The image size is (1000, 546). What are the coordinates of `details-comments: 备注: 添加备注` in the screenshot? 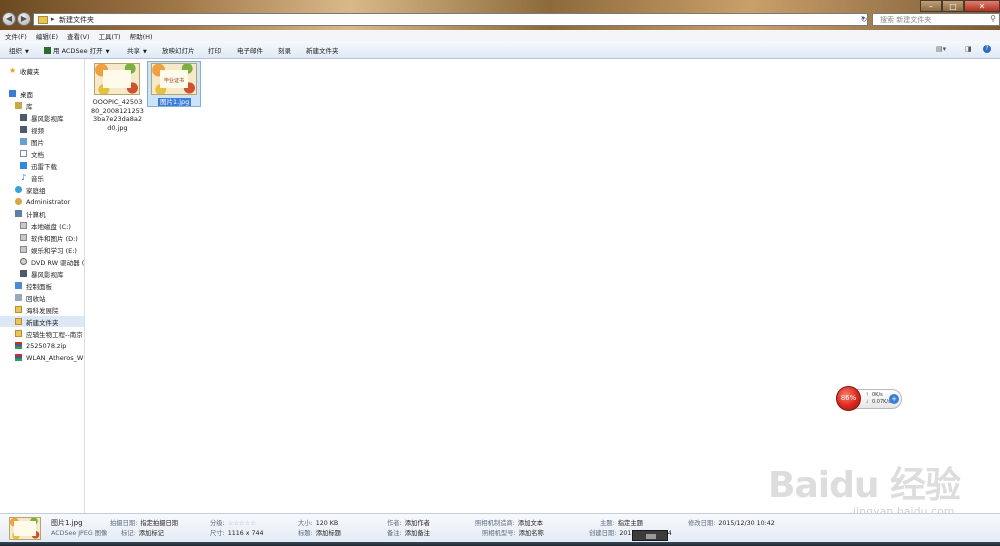 It's located at (408, 532).